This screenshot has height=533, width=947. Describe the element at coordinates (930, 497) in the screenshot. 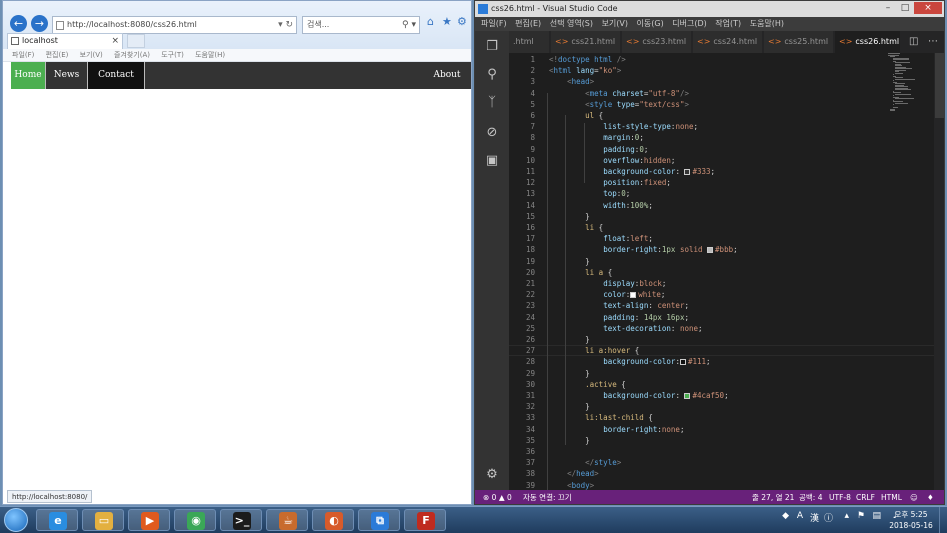

I see `notification-icon: ♦` at that location.